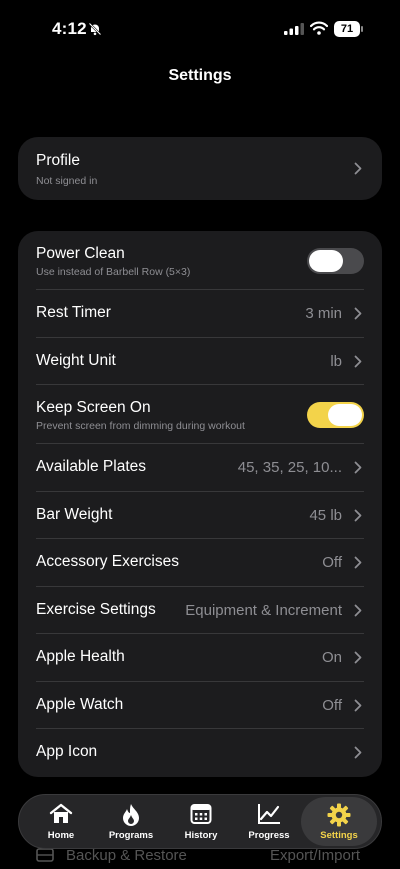 The width and height of the screenshot is (400, 869). What do you see at coordinates (200, 168) in the screenshot?
I see `profile-row: Profile Not signed in` at bounding box center [200, 168].